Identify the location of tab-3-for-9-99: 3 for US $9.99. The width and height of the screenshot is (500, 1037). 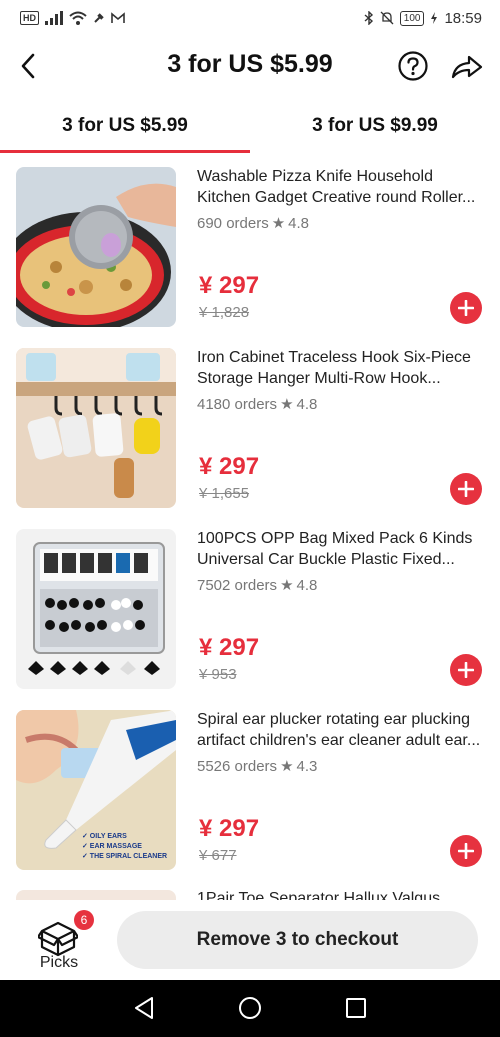
(375, 126).